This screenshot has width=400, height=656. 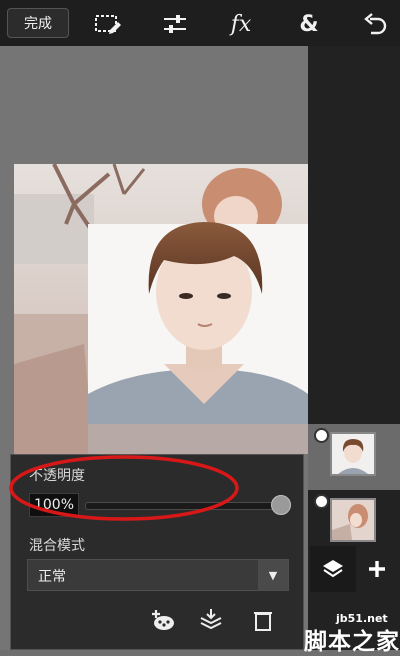 What do you see at coordinates (124, 488) in the screenshot?
I see `annotation-ellipse` at bounding box center [124, 488].